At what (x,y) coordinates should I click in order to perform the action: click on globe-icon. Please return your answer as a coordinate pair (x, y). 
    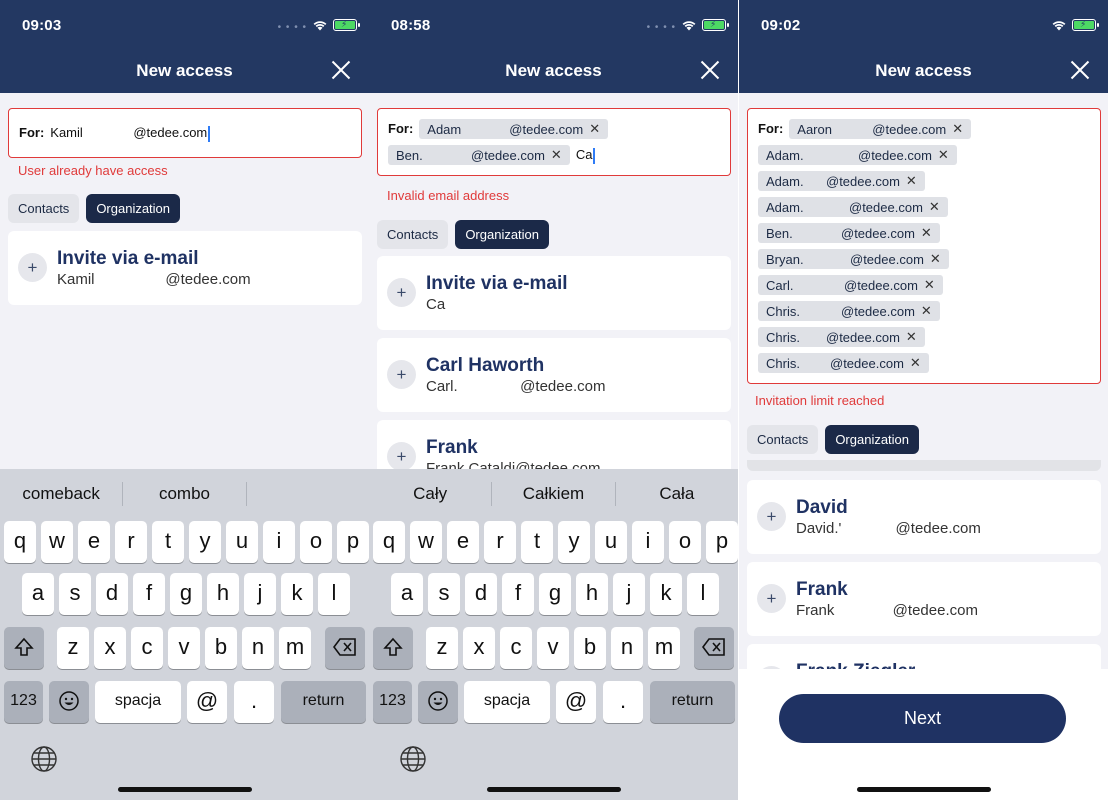
    Looking at the image, I should click on (413, 759).